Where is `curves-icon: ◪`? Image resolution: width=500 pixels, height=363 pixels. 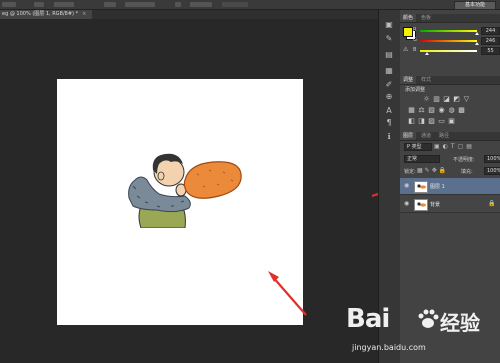
curves-icon: ◪ is located at coordinates (446, 99).